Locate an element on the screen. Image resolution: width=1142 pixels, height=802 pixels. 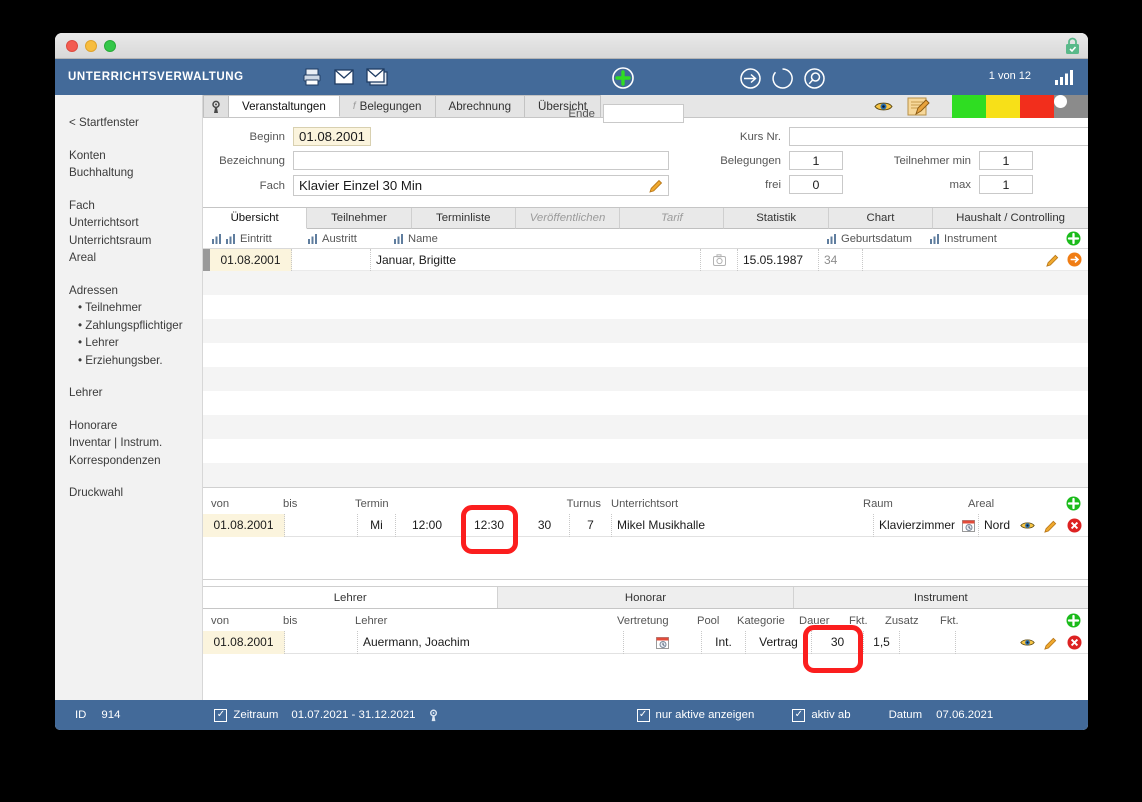
col-vertretung: Vertretung is located at coordinates (657, 621).